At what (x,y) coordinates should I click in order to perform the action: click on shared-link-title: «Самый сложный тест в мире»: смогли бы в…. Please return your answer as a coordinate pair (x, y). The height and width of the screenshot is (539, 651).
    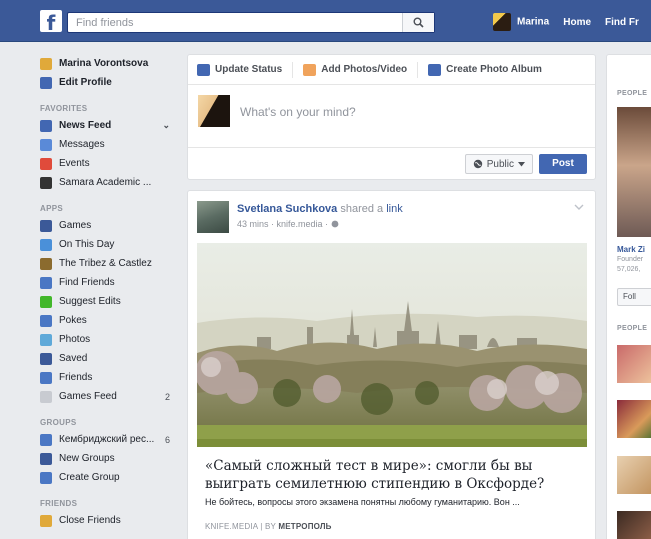
    Looking at the image, I should click on (395, 475).